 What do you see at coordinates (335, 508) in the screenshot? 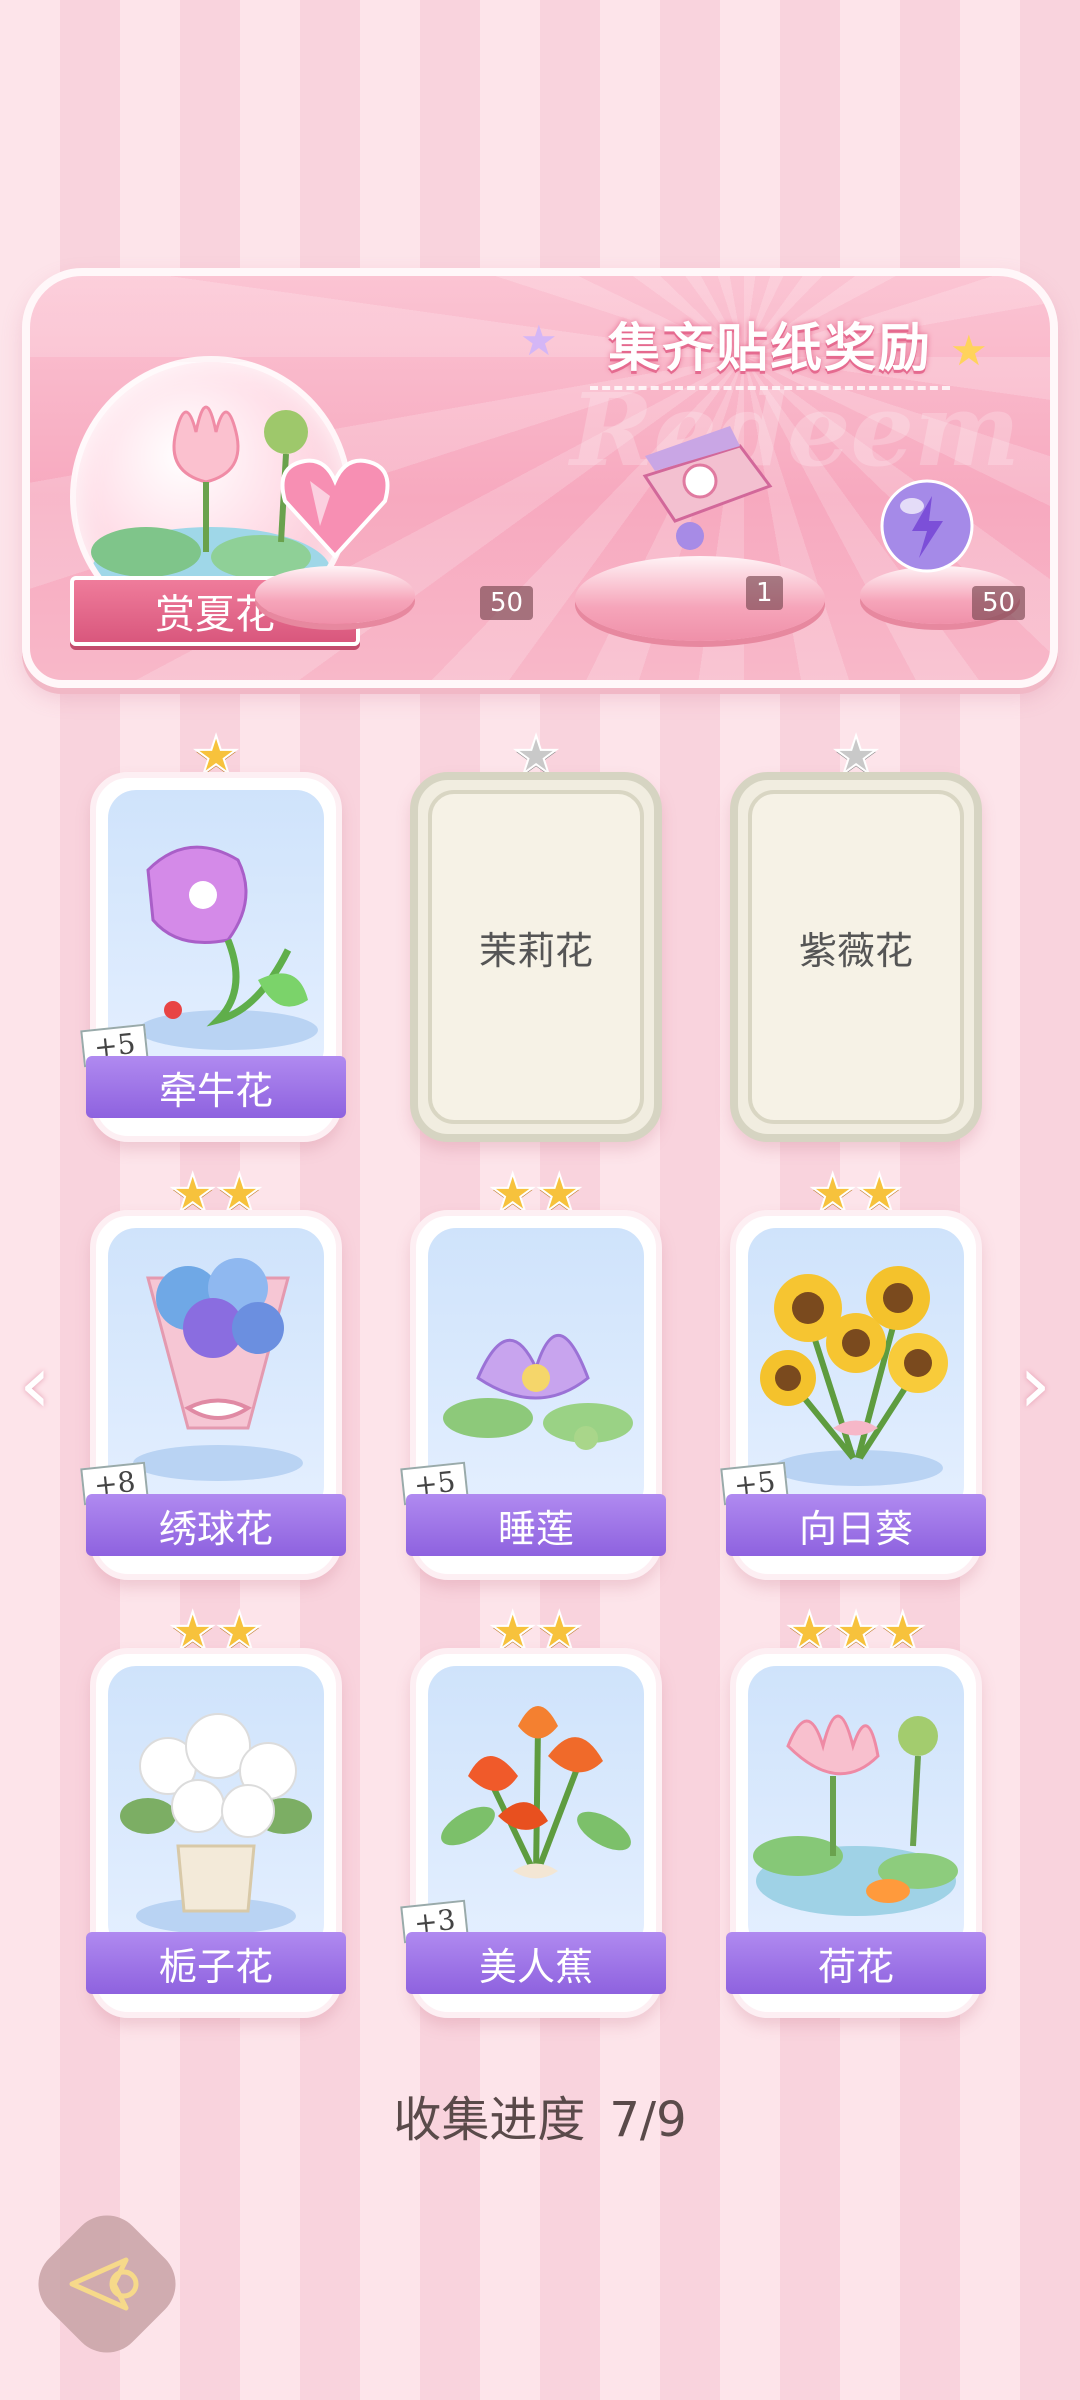
I see `pink-heart-gem-icon` at bounding box center [335, 508].